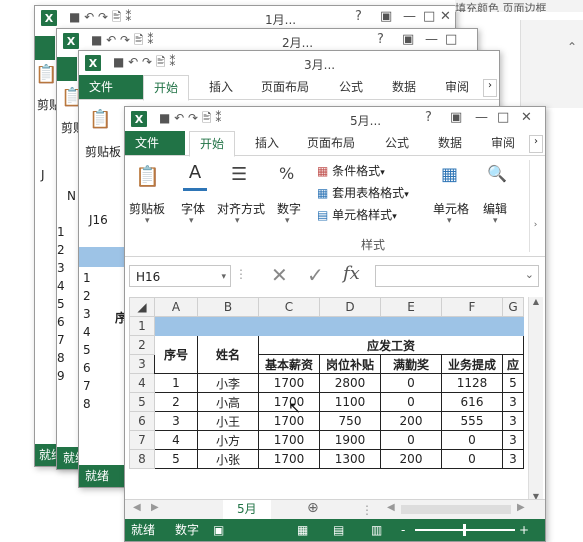 The width and height of the screenshot is (583, 542). I want to click on zoom-slider, so click(465, 530).